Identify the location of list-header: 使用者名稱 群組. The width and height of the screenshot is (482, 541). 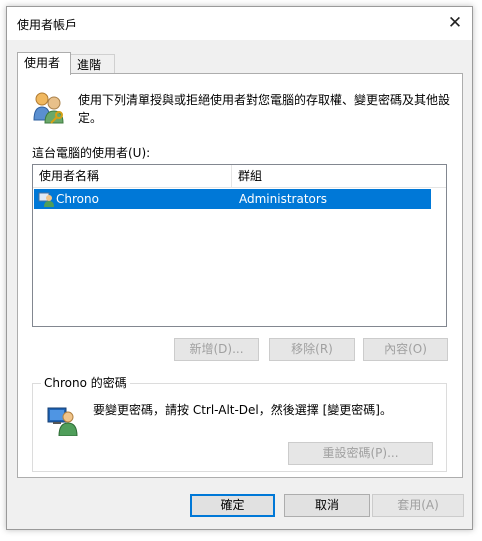
(239, 176).